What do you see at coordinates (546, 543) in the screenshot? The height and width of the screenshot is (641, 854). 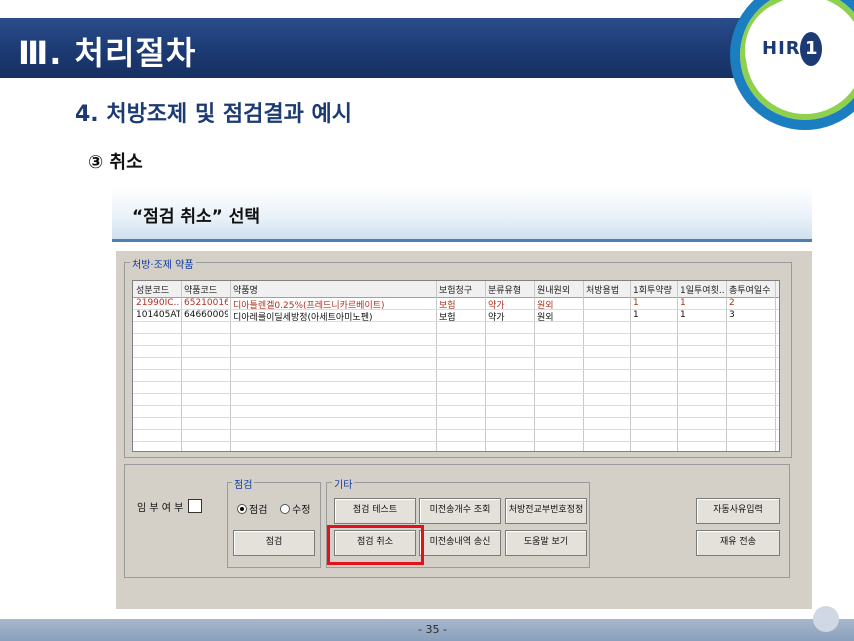 I see `help-button: 도움말 보기` at bounding box center [546, 543].